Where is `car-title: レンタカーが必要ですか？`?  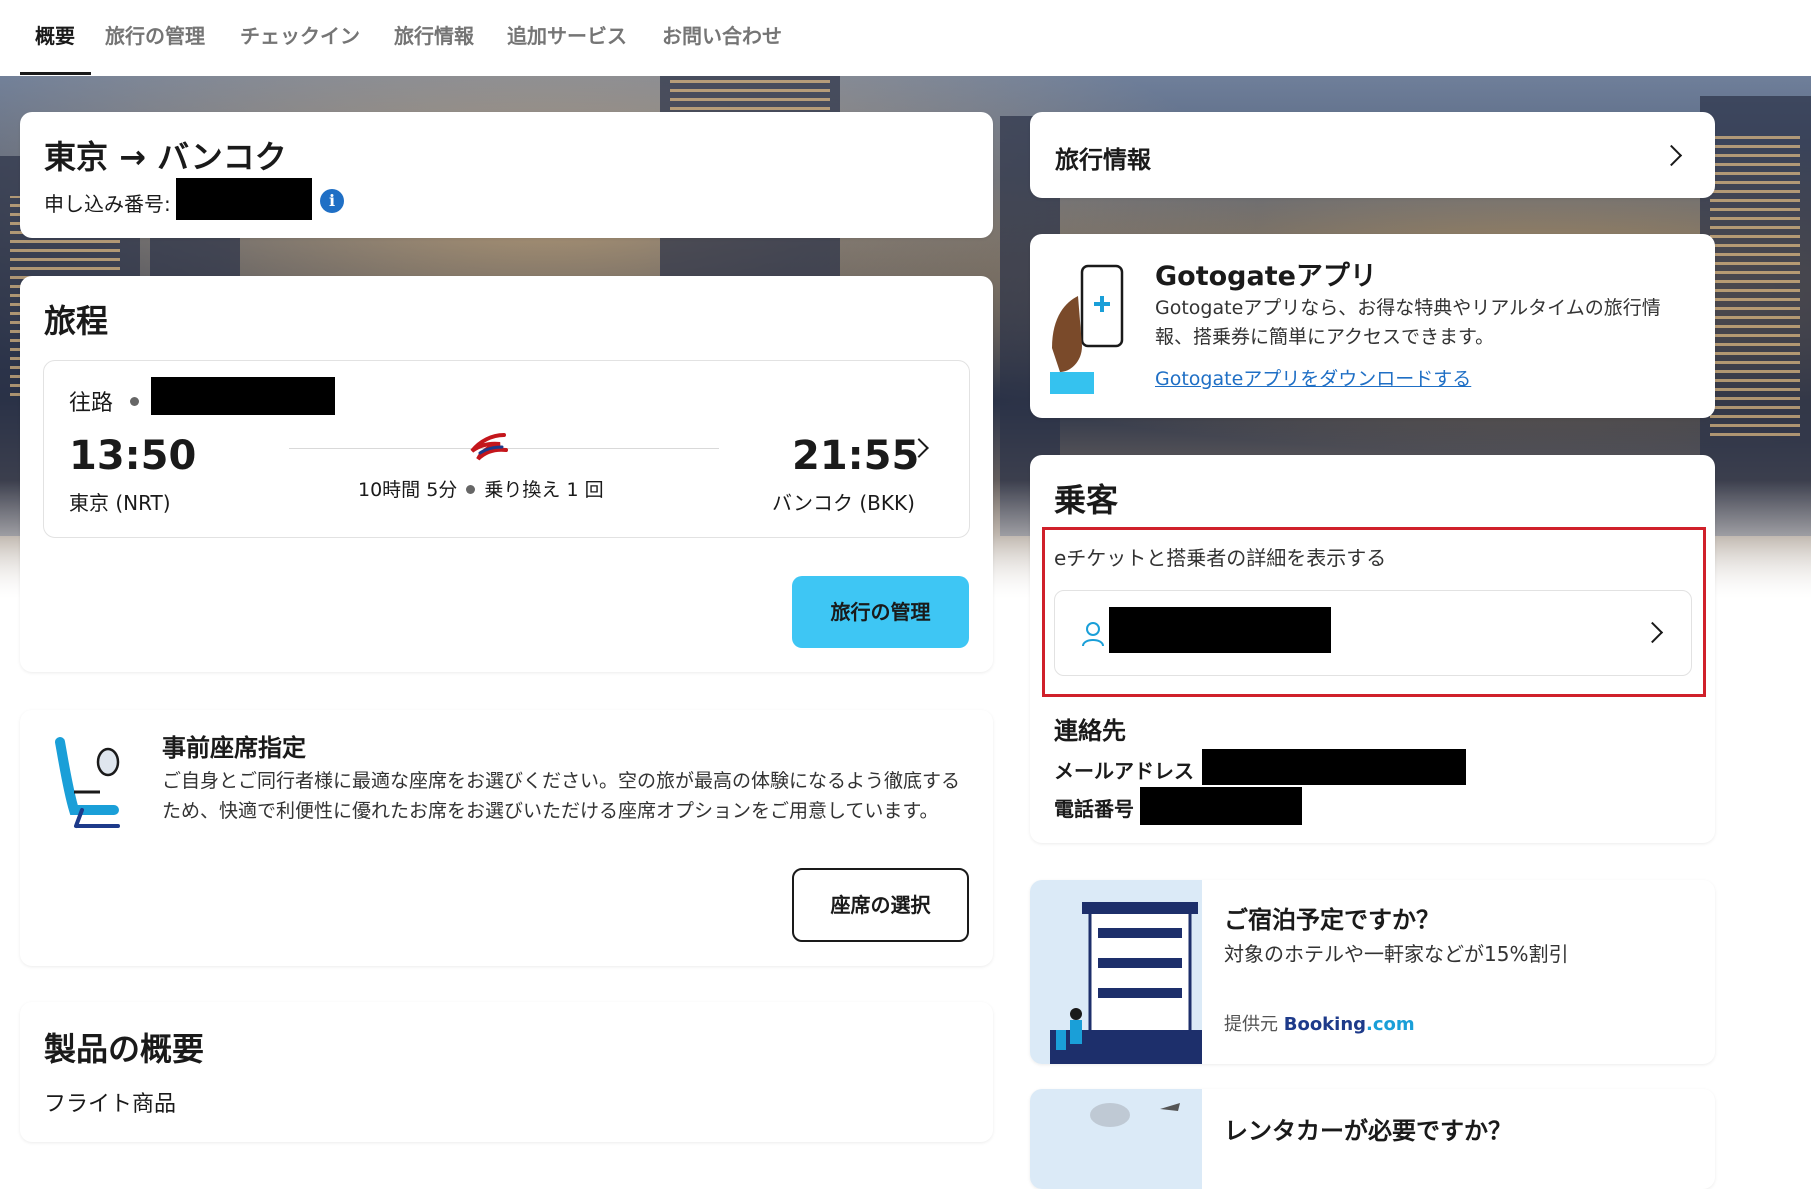 car-title: レンタカーが必要ですか？ is located at coordinates (1368, 1131).